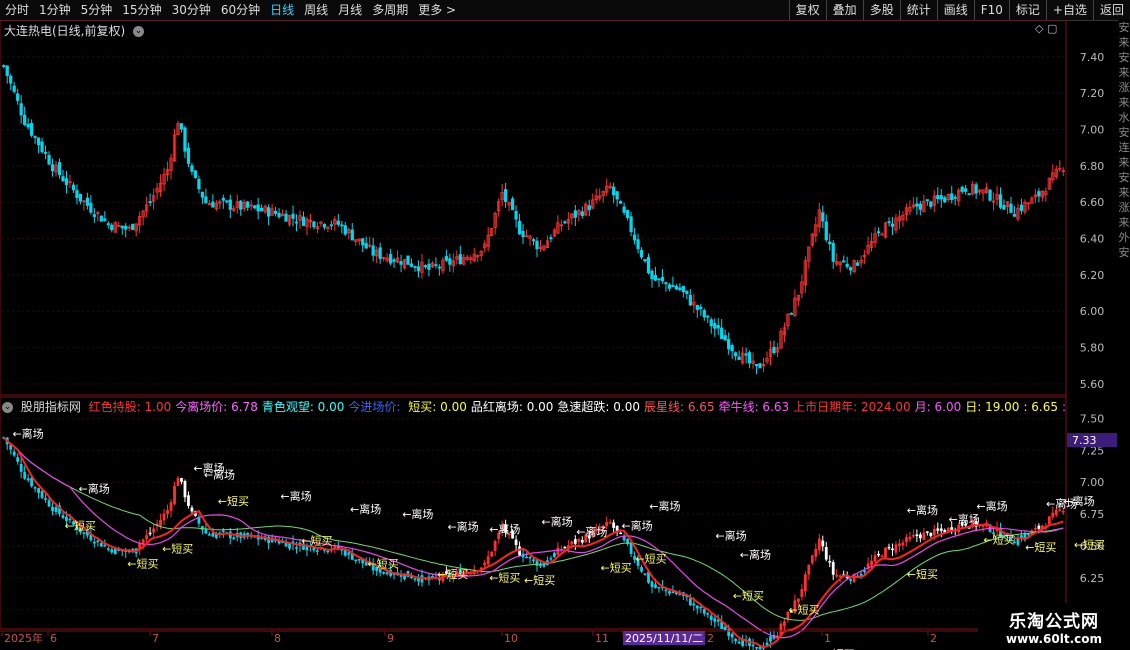 This screenshot has width=1130, height=650. What do you see at coordinates (350, 10) in the screenshot?
I see `period-tab-8: 月线` at bounding box center [350, 10].